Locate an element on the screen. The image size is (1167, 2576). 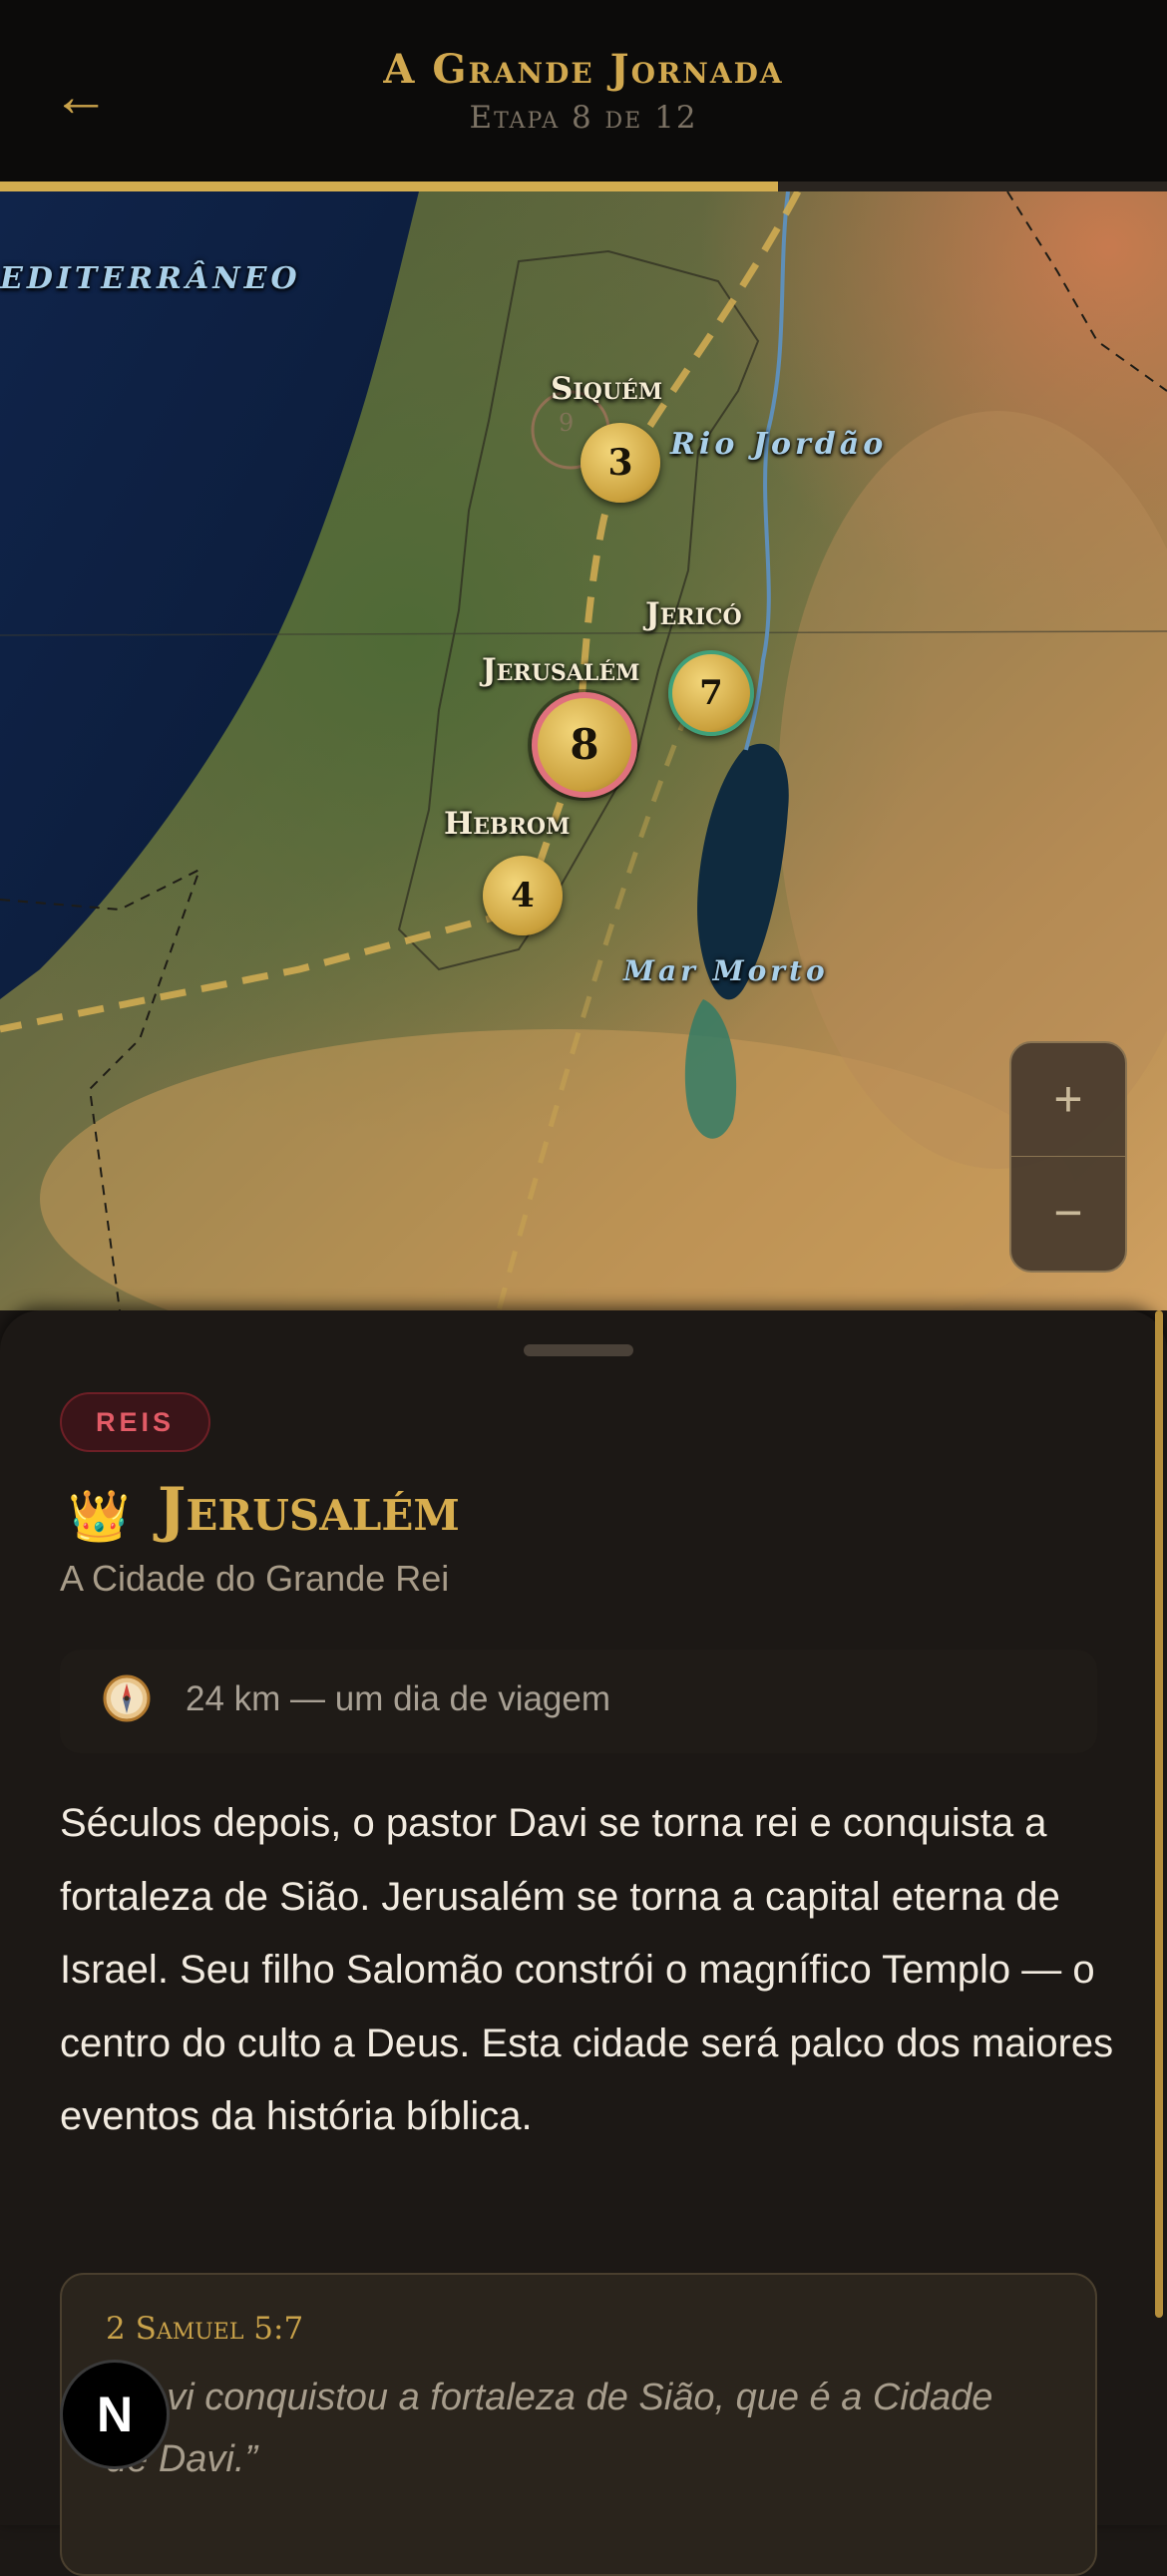
faded-stop-number: 9 is located at coordinates (567, 423).